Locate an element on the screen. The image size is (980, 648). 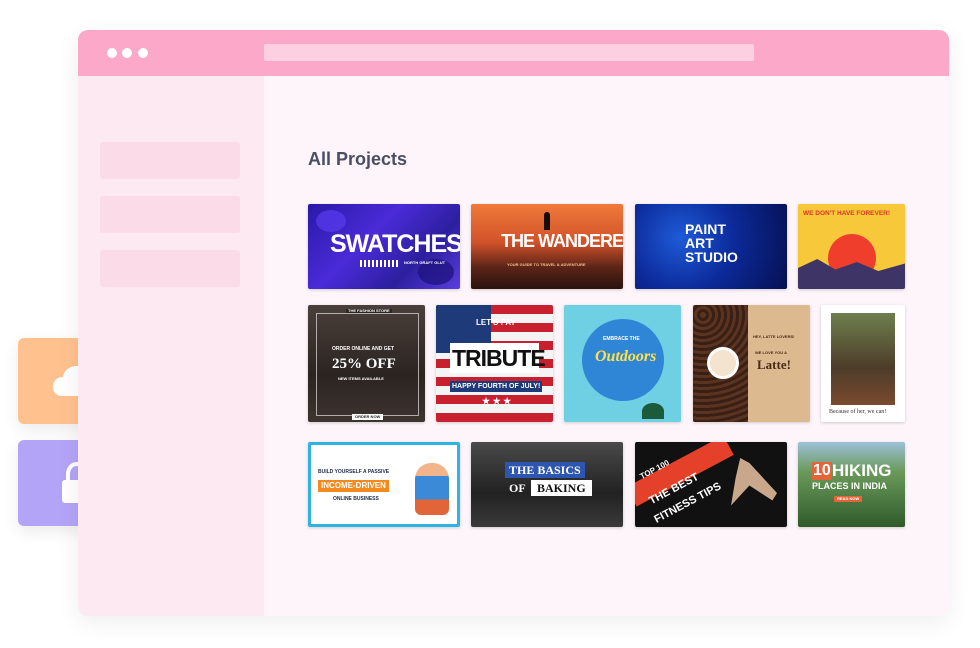
thumbnail-swatches-title: SWATCHES is located at coordinates (395, 244).